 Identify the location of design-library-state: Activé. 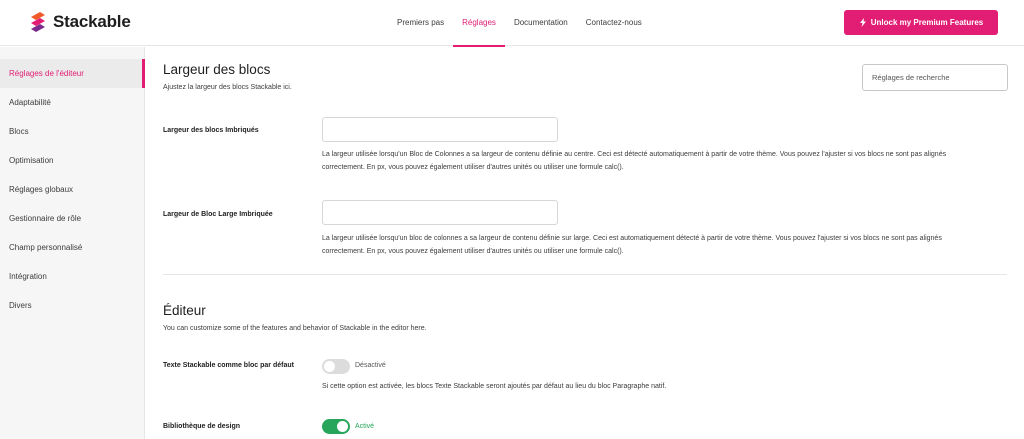
(365, 426).